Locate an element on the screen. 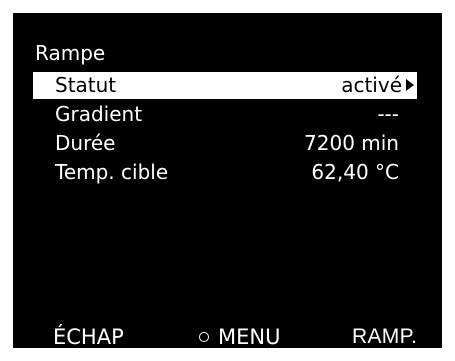 This screenshot has width=455, height=361. menu-row-value: 62,40 °C is located at coordinates (355, 172).